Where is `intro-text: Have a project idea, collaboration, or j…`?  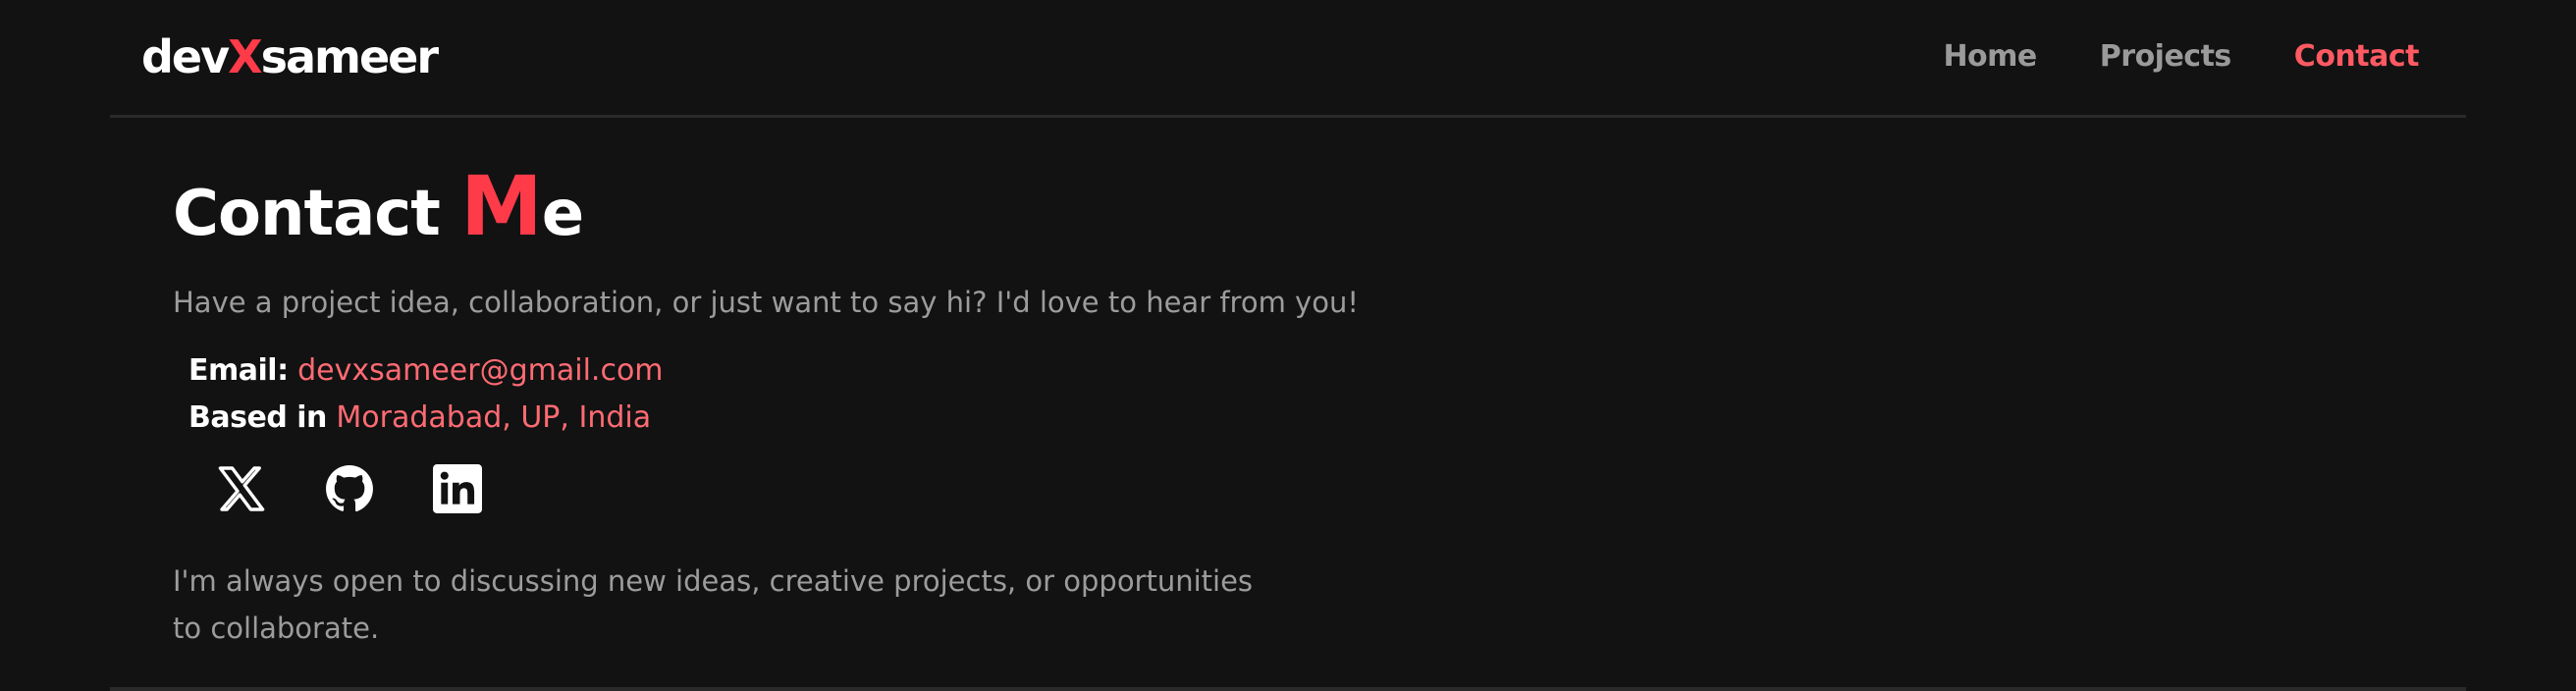
intro-text: Have a project idea, collaboration, or j… is located at coordinates (766, 302).